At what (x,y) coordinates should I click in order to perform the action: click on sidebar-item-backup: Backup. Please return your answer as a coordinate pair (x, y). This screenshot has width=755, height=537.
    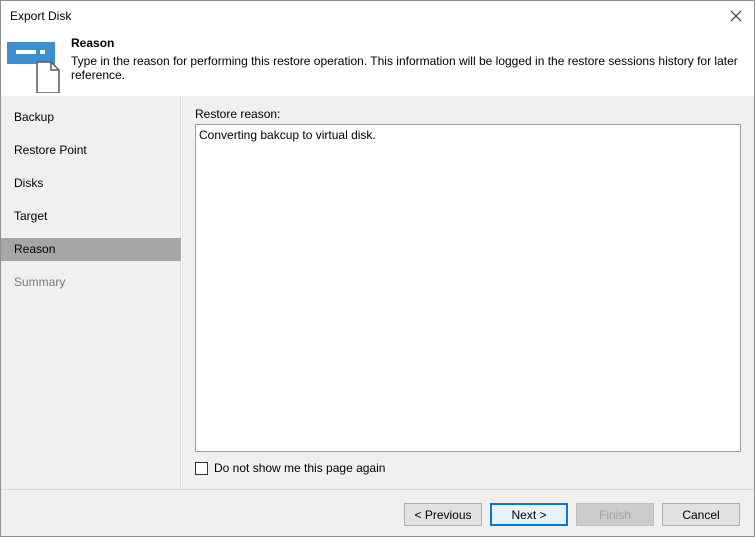
    Looking at the image, I should click on (91, 117).